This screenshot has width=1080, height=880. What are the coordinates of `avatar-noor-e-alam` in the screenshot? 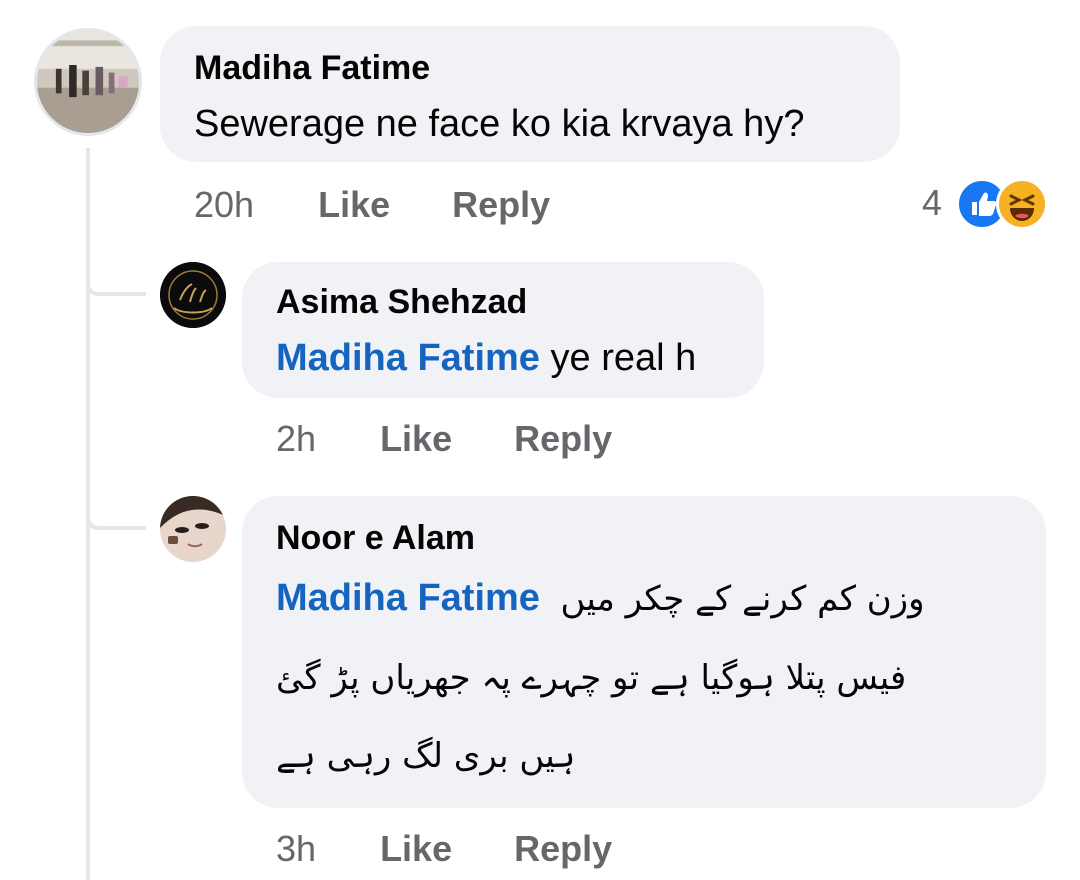 It's located at (193, 529).